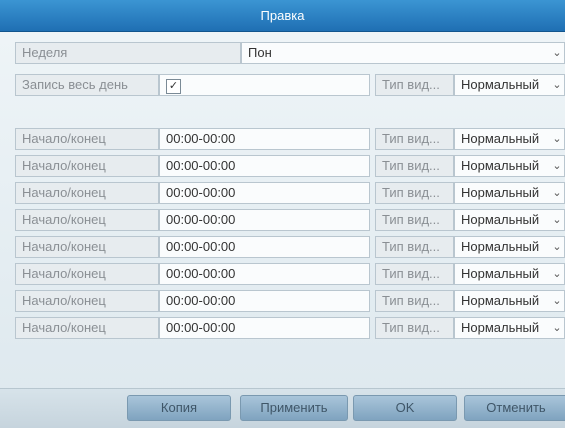  I want to click on dialog-title: Правка, so click(282, 16).